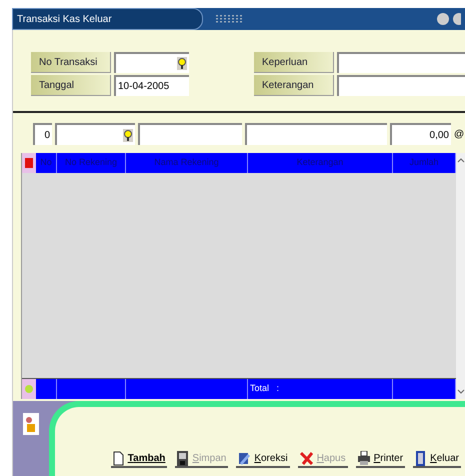  I want to click on people-icon, so click(31, 424).